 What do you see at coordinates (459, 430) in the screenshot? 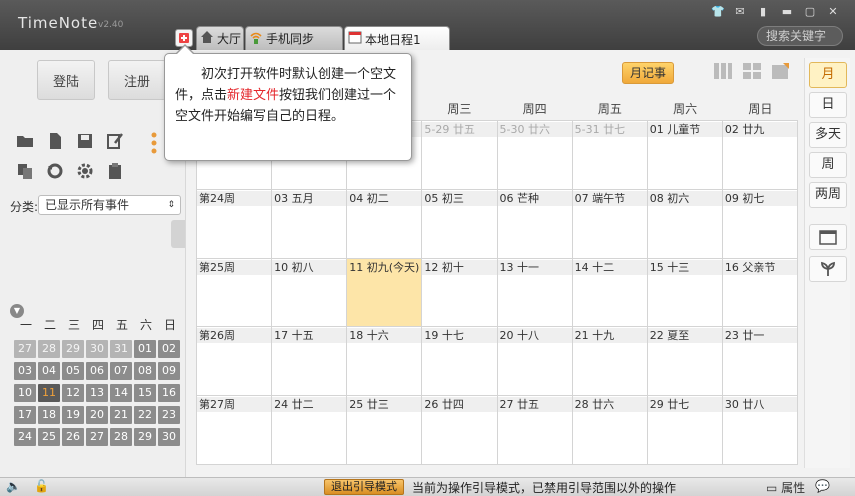
I see `day-cell: 26 廿四` at bounding box center [459, 430].